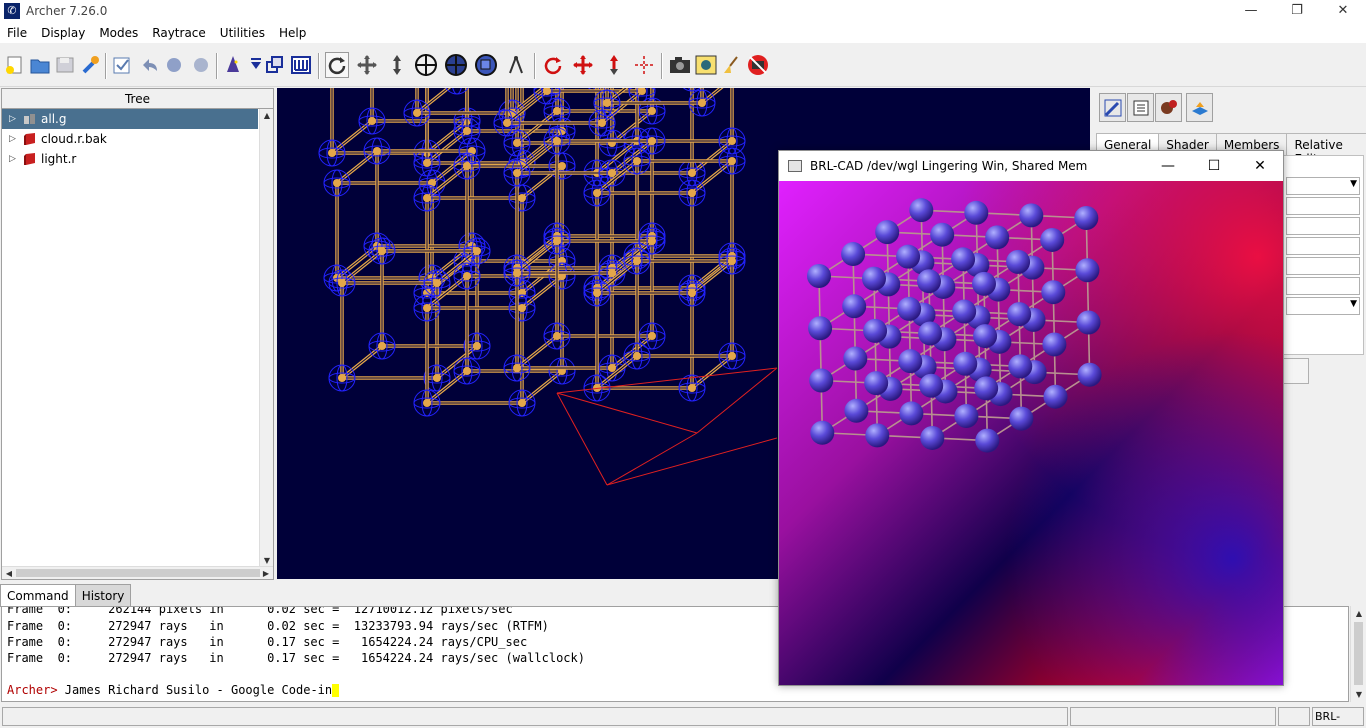 This screenshot has height=728, width=1366. Describe the element at coordinates (516, 65) in the screenshot. I see `measure-icon` at that location.